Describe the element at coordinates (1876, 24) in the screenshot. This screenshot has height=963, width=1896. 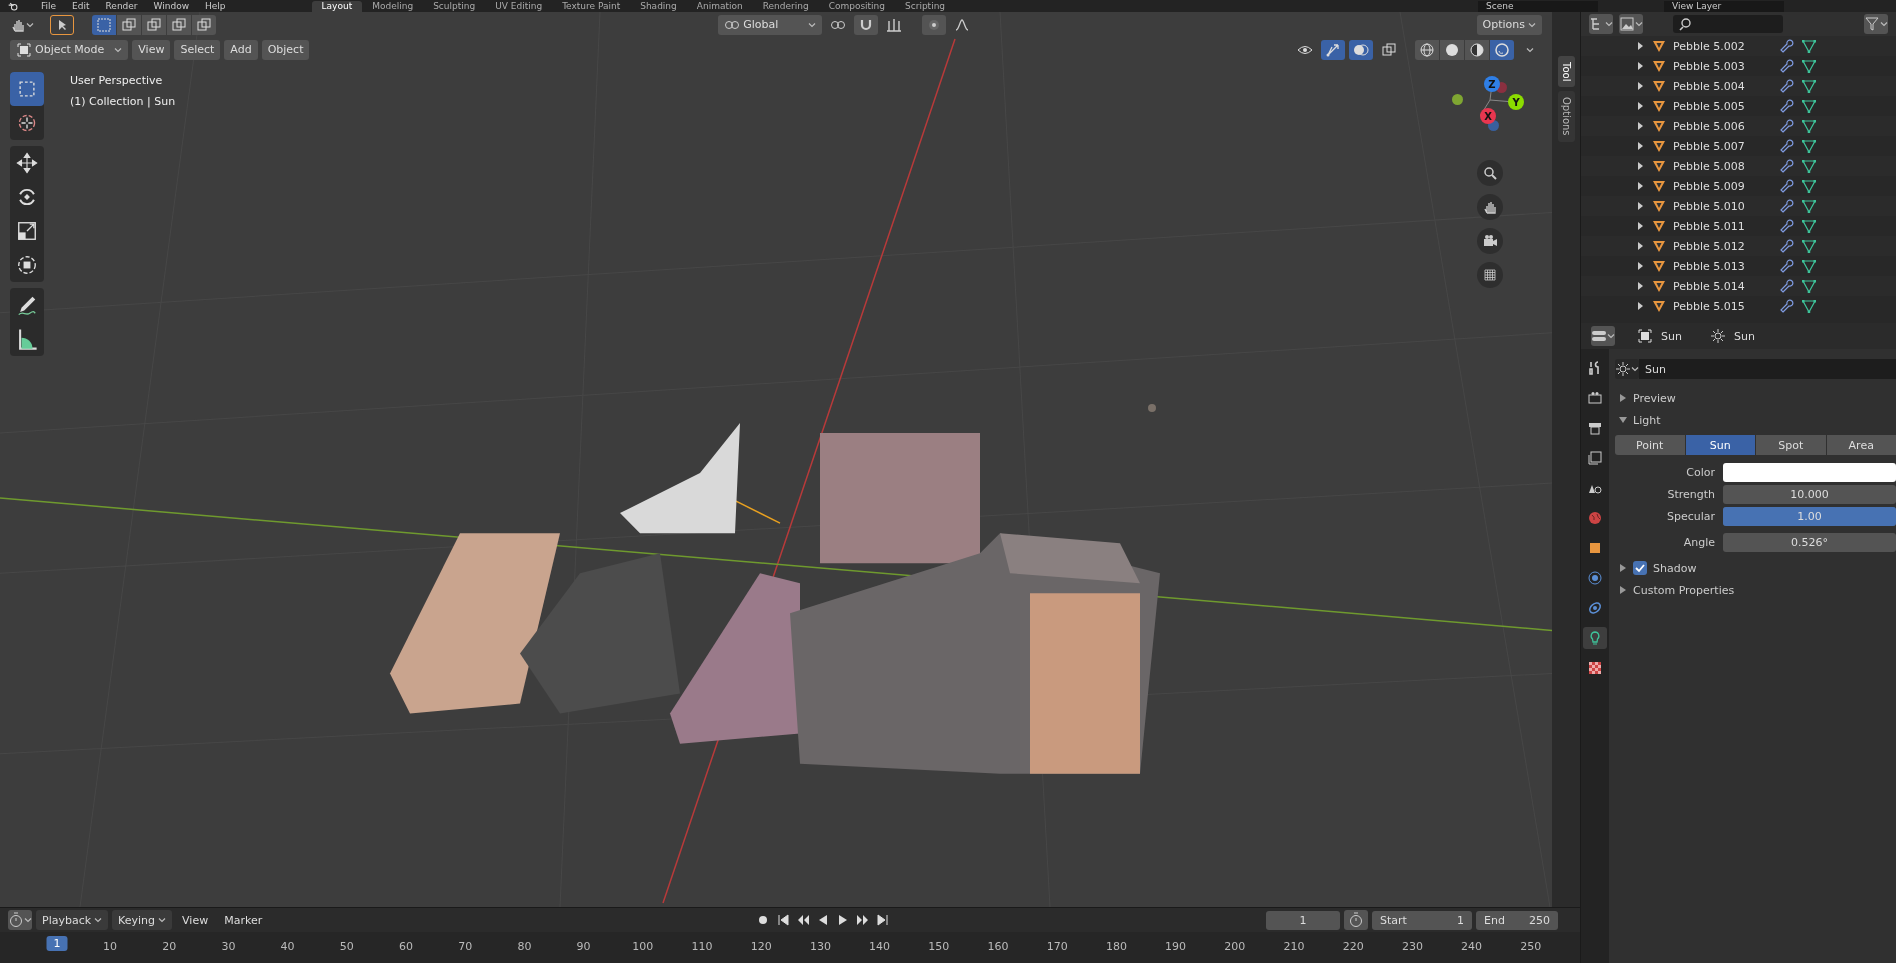
I see `filter-button` at that location.